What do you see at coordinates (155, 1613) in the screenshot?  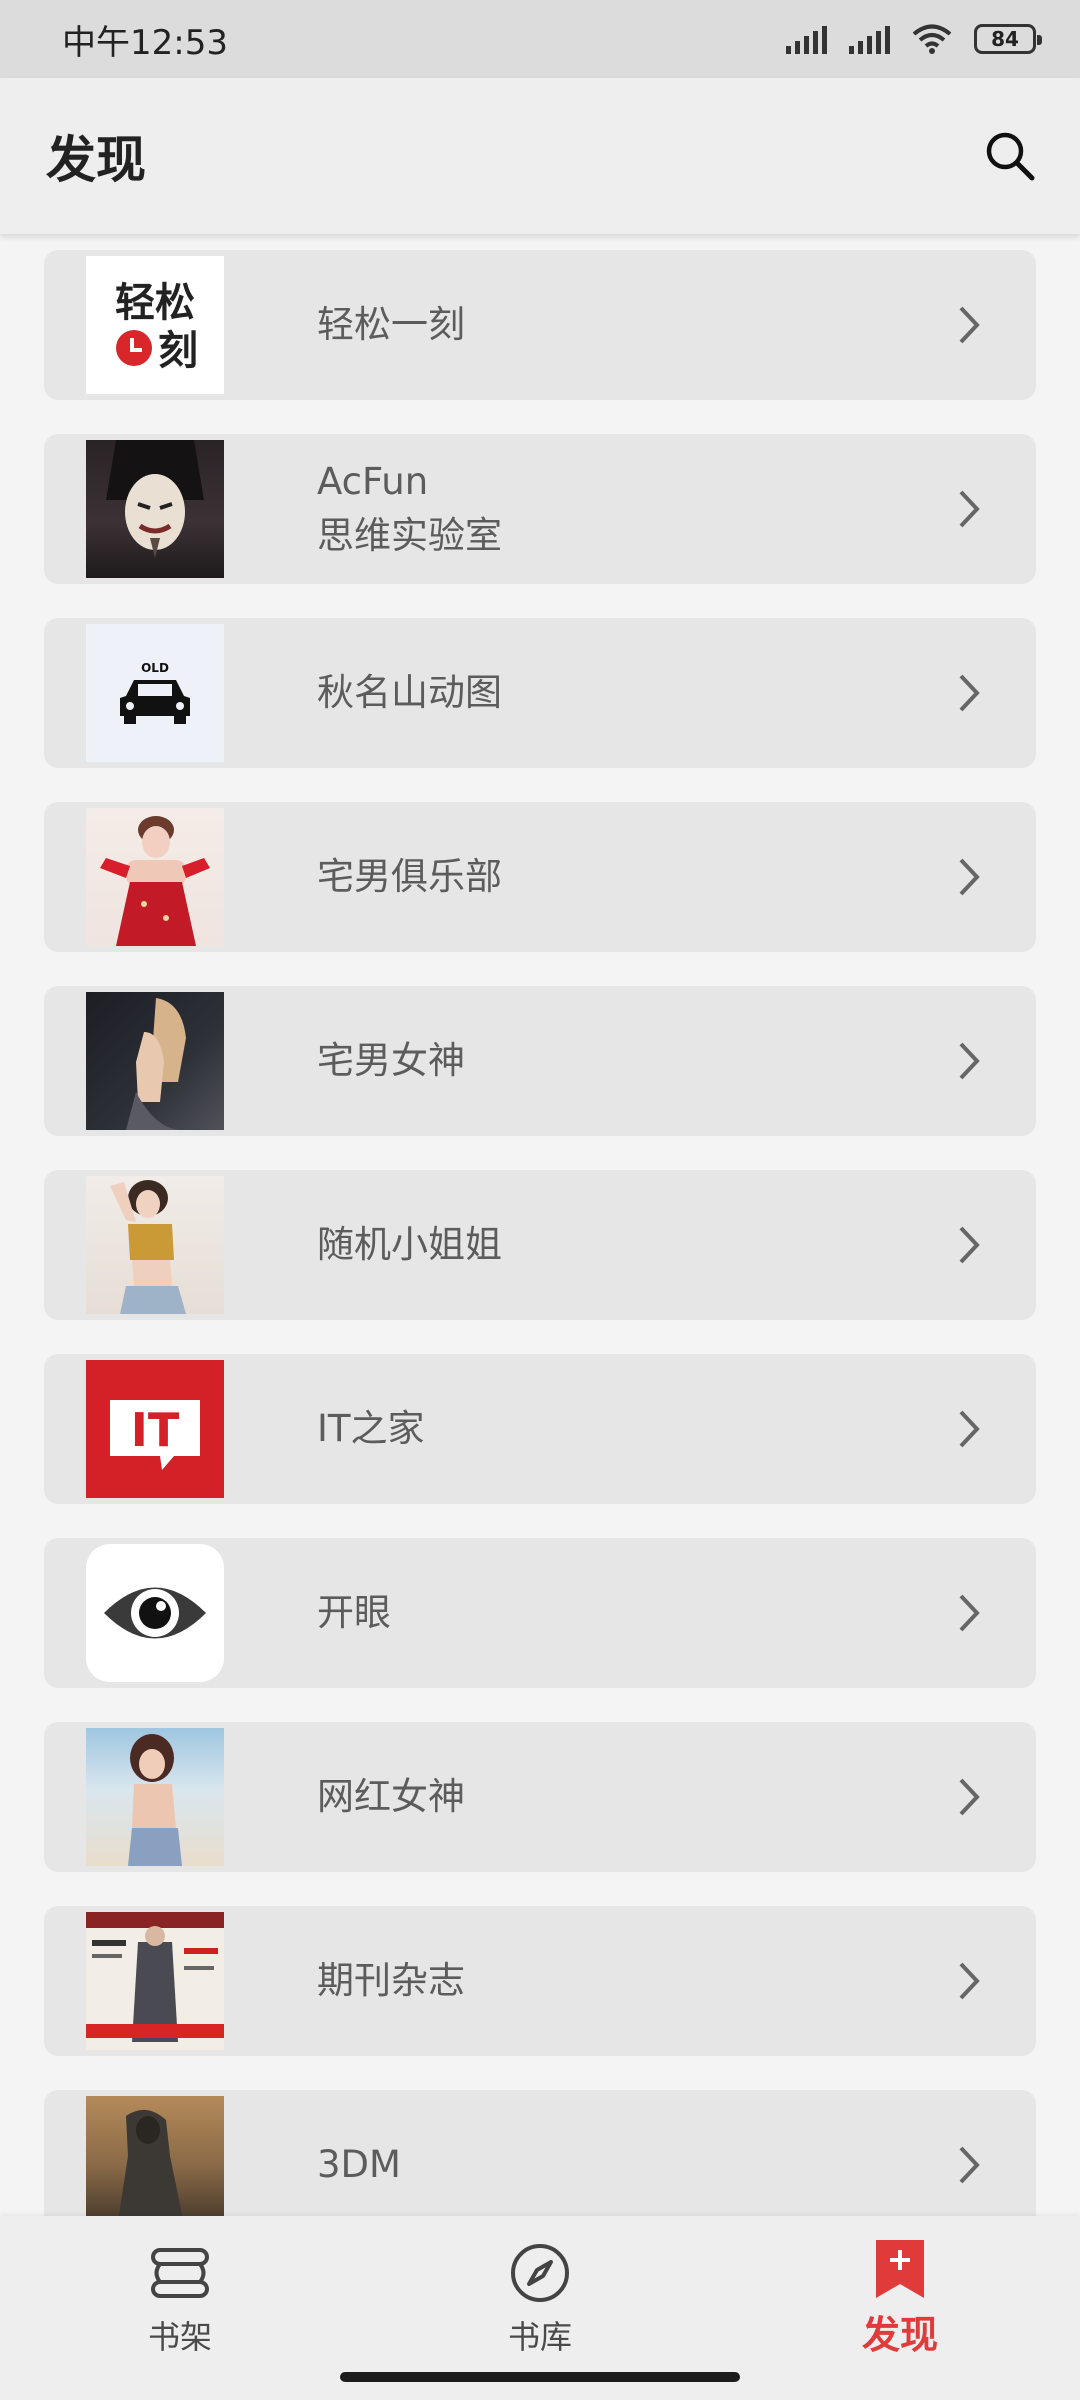 I see `eye-logo` at bounding box center [155, 1613].